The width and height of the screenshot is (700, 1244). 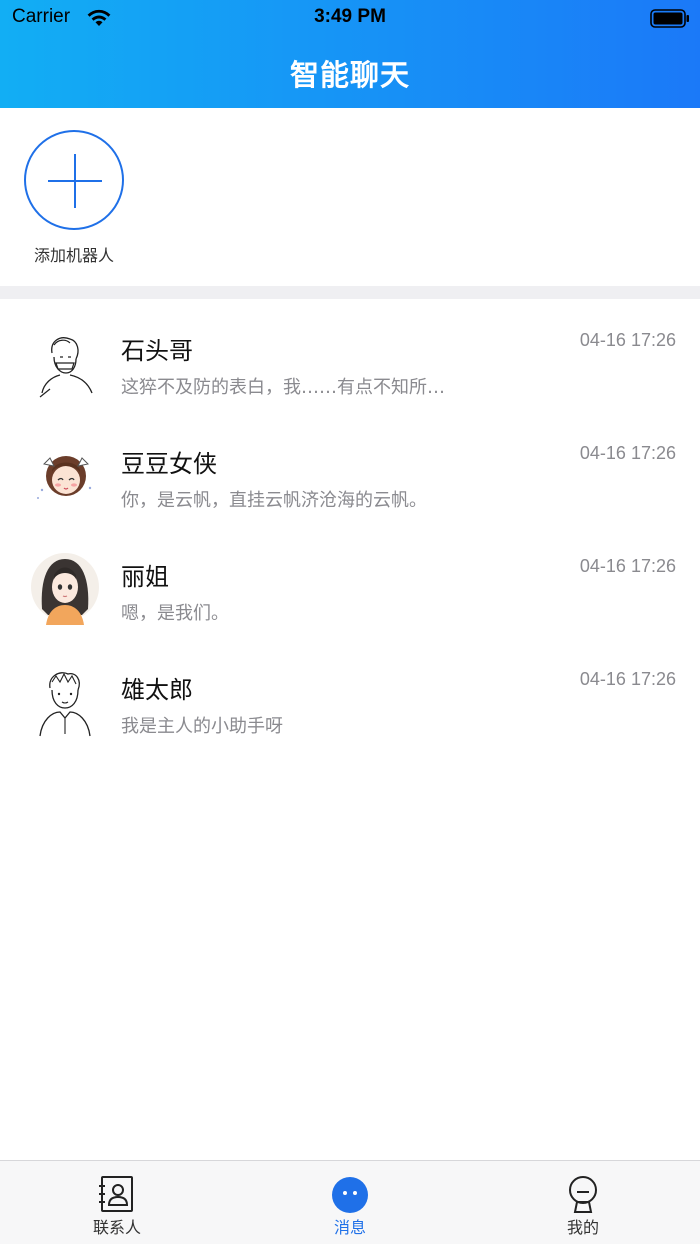 What do you see at coordinates (669, 18) in the screenshot?
I see `battery-icon` at bounding box center [669, 18].